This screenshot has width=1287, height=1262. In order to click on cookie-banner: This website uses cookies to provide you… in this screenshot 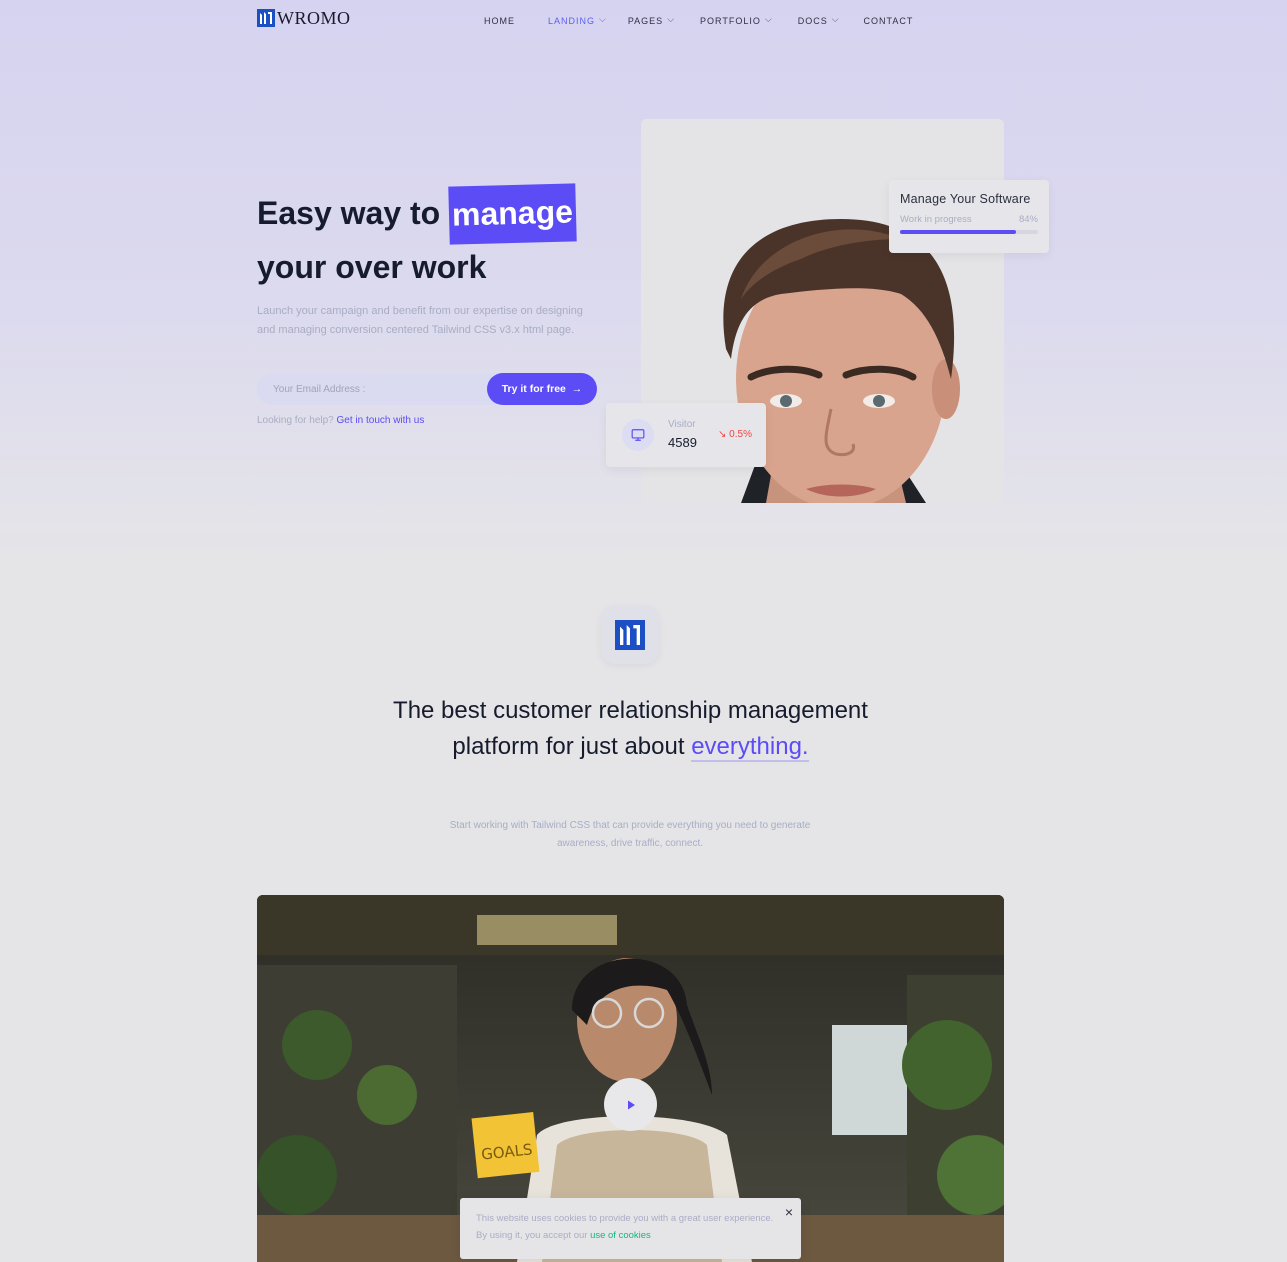, I will do `click(630, 1228)`.